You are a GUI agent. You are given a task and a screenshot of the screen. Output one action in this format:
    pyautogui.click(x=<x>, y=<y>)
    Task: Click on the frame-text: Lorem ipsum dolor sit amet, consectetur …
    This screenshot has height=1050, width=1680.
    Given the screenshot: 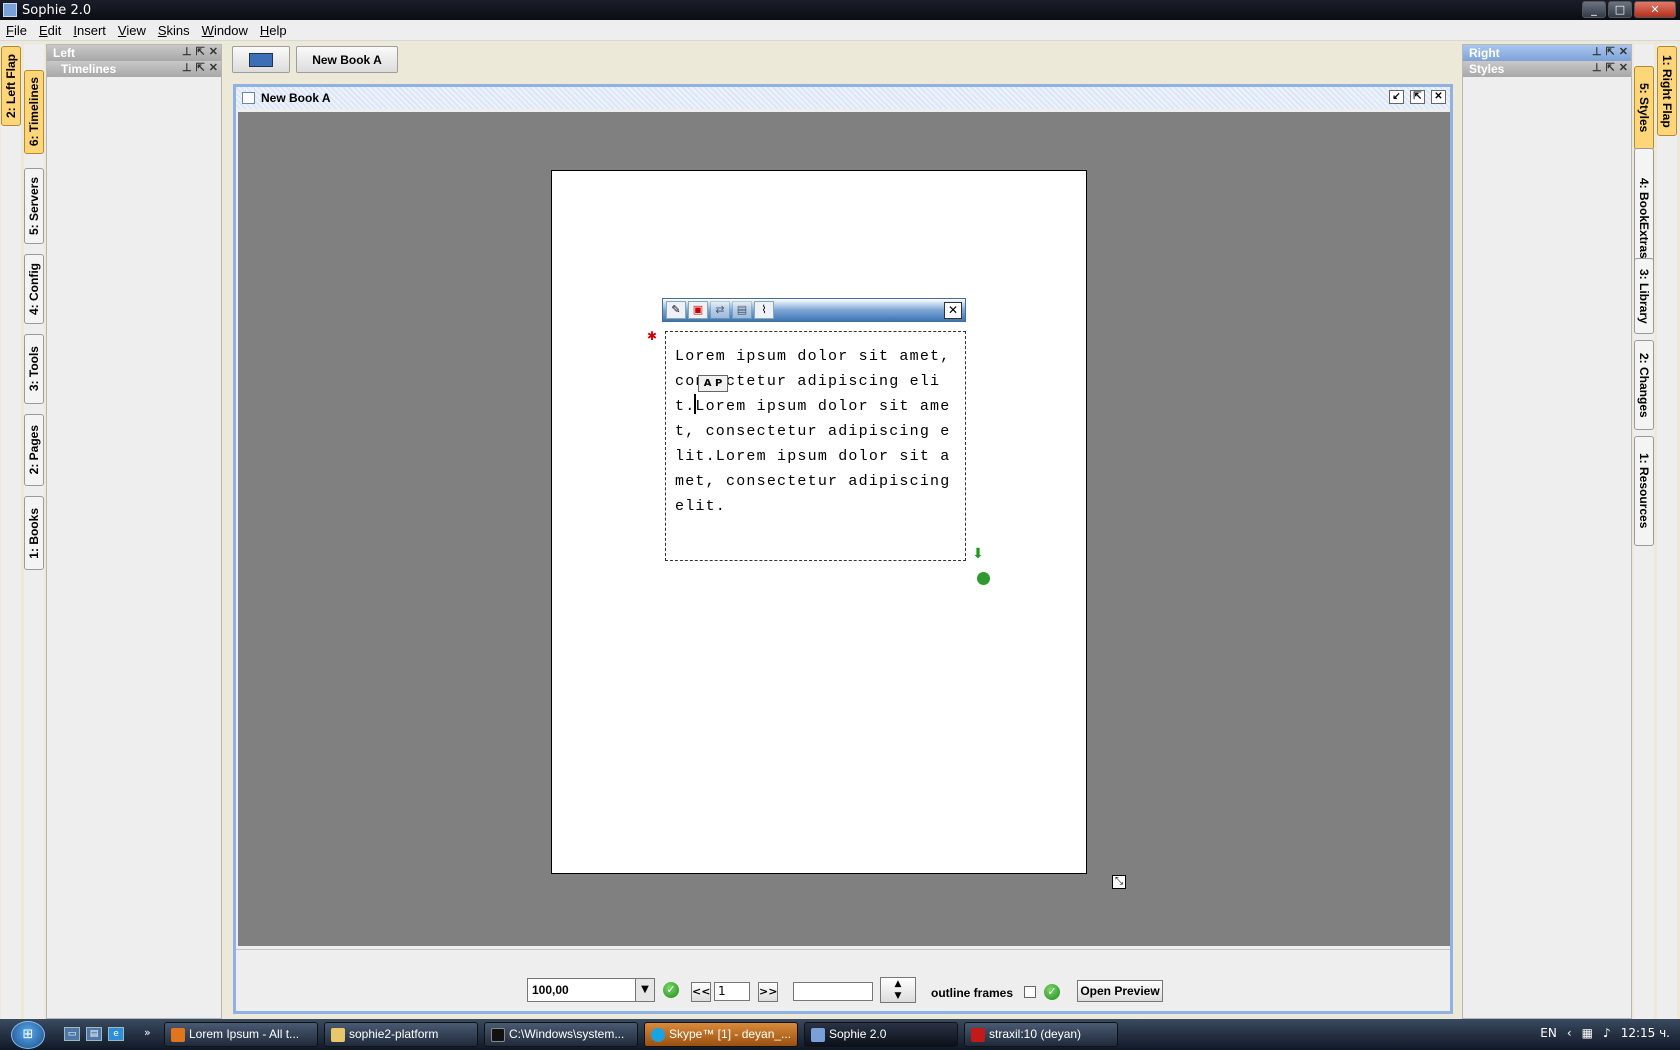 What is the action you would take?
    pyautogui.click(x=817, y=431)
    